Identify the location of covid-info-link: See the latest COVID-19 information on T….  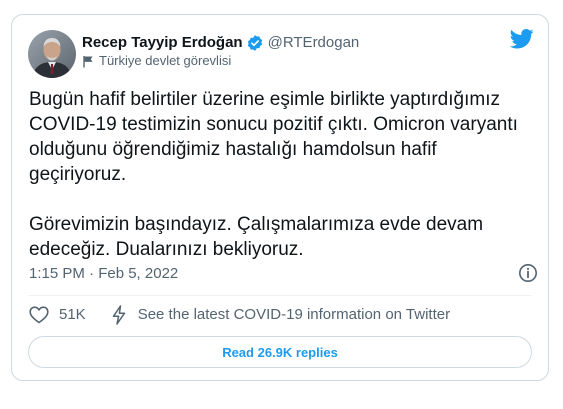
(281, 315).